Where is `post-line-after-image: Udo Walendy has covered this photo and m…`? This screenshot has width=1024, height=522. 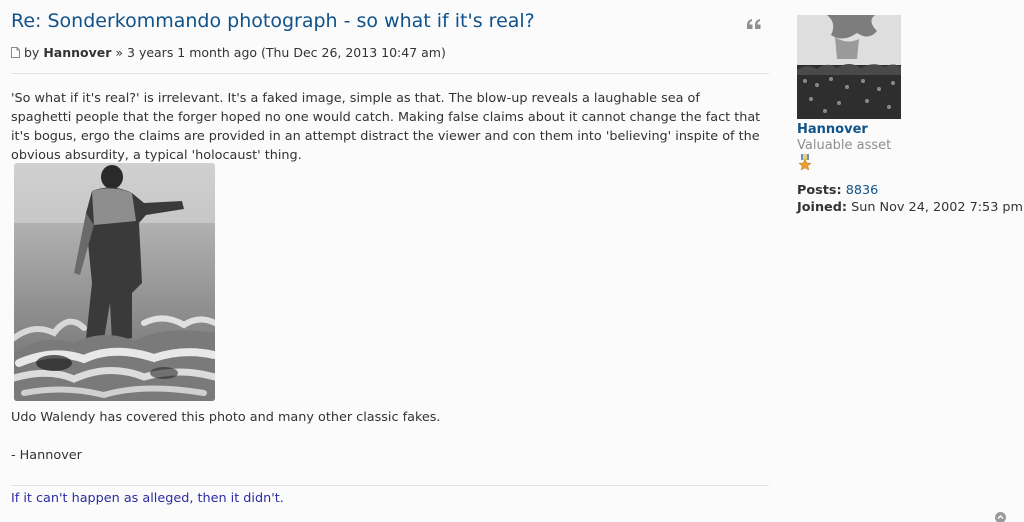 post-line-after-image: Udo Walendy has covered this photo and m… is located at coordinates (226, 417).